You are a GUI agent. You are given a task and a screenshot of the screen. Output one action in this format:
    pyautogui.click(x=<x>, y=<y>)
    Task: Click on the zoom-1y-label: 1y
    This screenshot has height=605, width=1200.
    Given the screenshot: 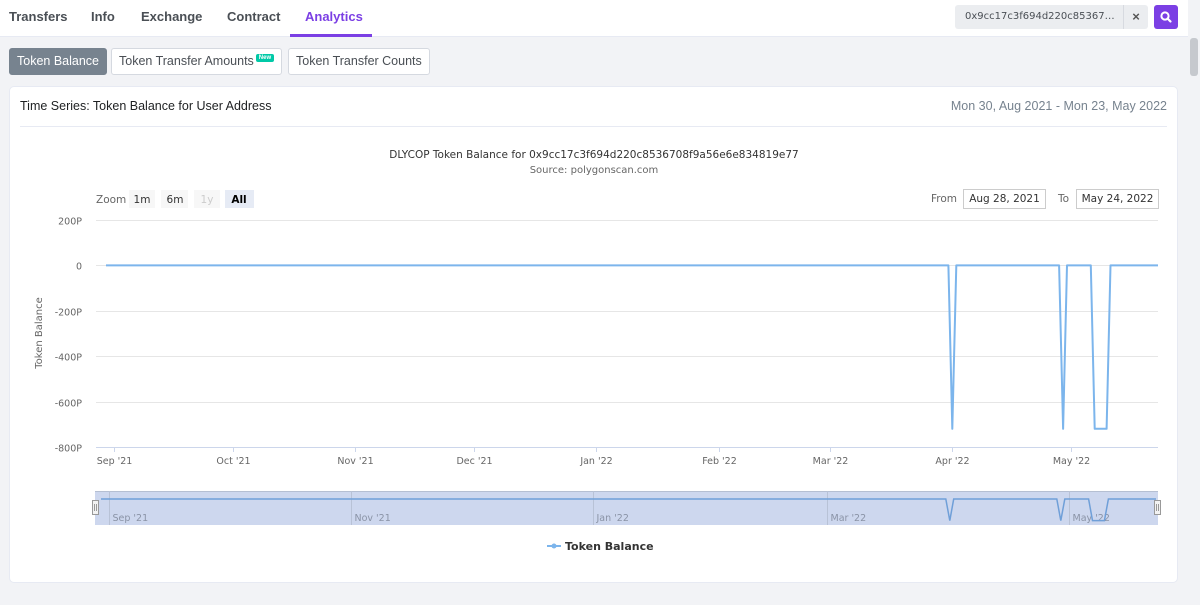 What is the action you would take?
    pyautogui.click(x=207, y=200)
    